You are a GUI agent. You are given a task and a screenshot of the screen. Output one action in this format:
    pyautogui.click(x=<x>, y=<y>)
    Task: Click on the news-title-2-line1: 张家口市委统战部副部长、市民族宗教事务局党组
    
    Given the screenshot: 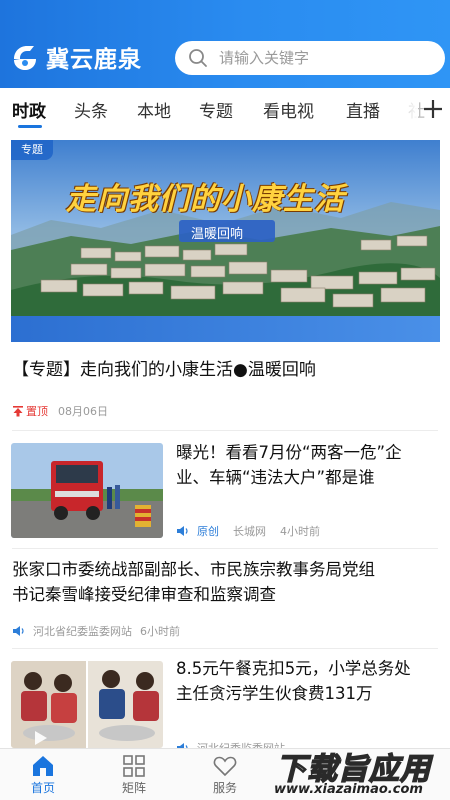 What is the action you would take?
    pyautogui.click(x=193, y=569)
    